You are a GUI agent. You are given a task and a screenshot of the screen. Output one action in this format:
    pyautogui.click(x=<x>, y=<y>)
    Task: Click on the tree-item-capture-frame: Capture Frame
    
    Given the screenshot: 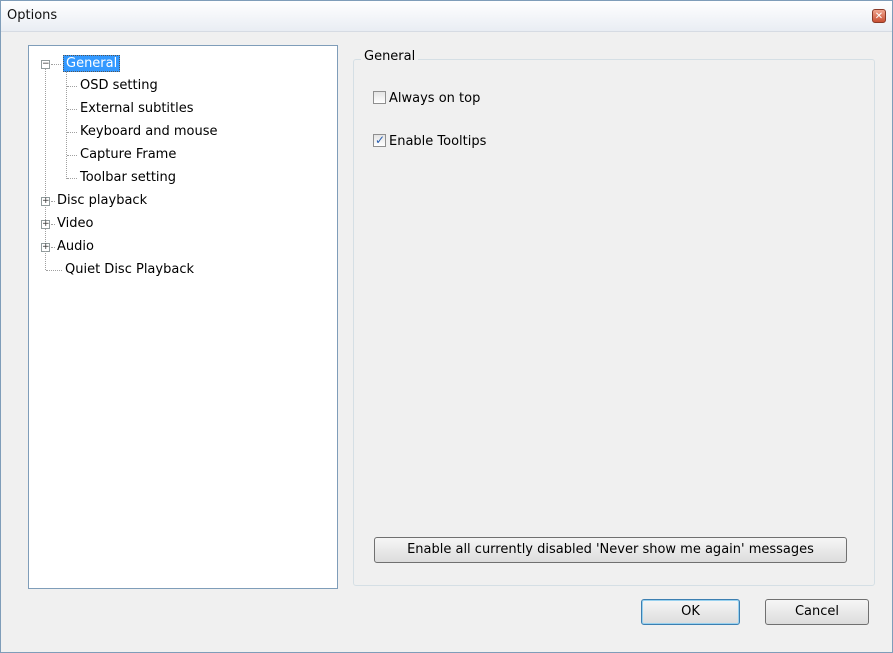 What is the action you would take?
    pyautogui.click(x=128, y=155)
    